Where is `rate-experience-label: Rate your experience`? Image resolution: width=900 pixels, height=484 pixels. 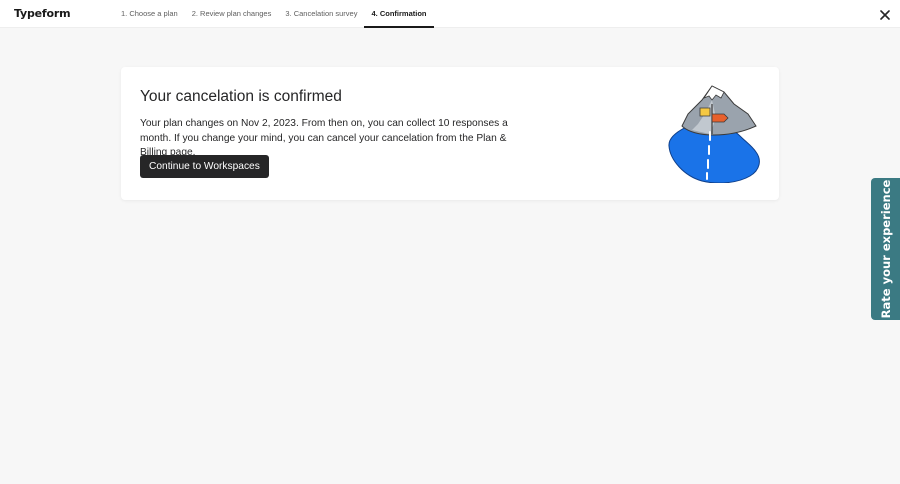 rate-experience-label: Rate your experience is located at coordinates (885, 249).